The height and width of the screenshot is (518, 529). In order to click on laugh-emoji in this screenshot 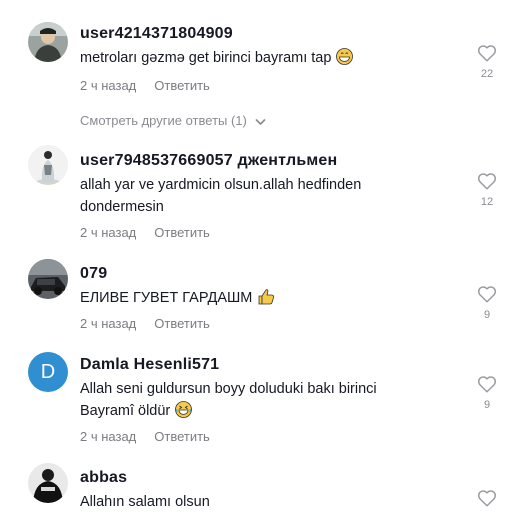, I will do `click(184, 413)`.